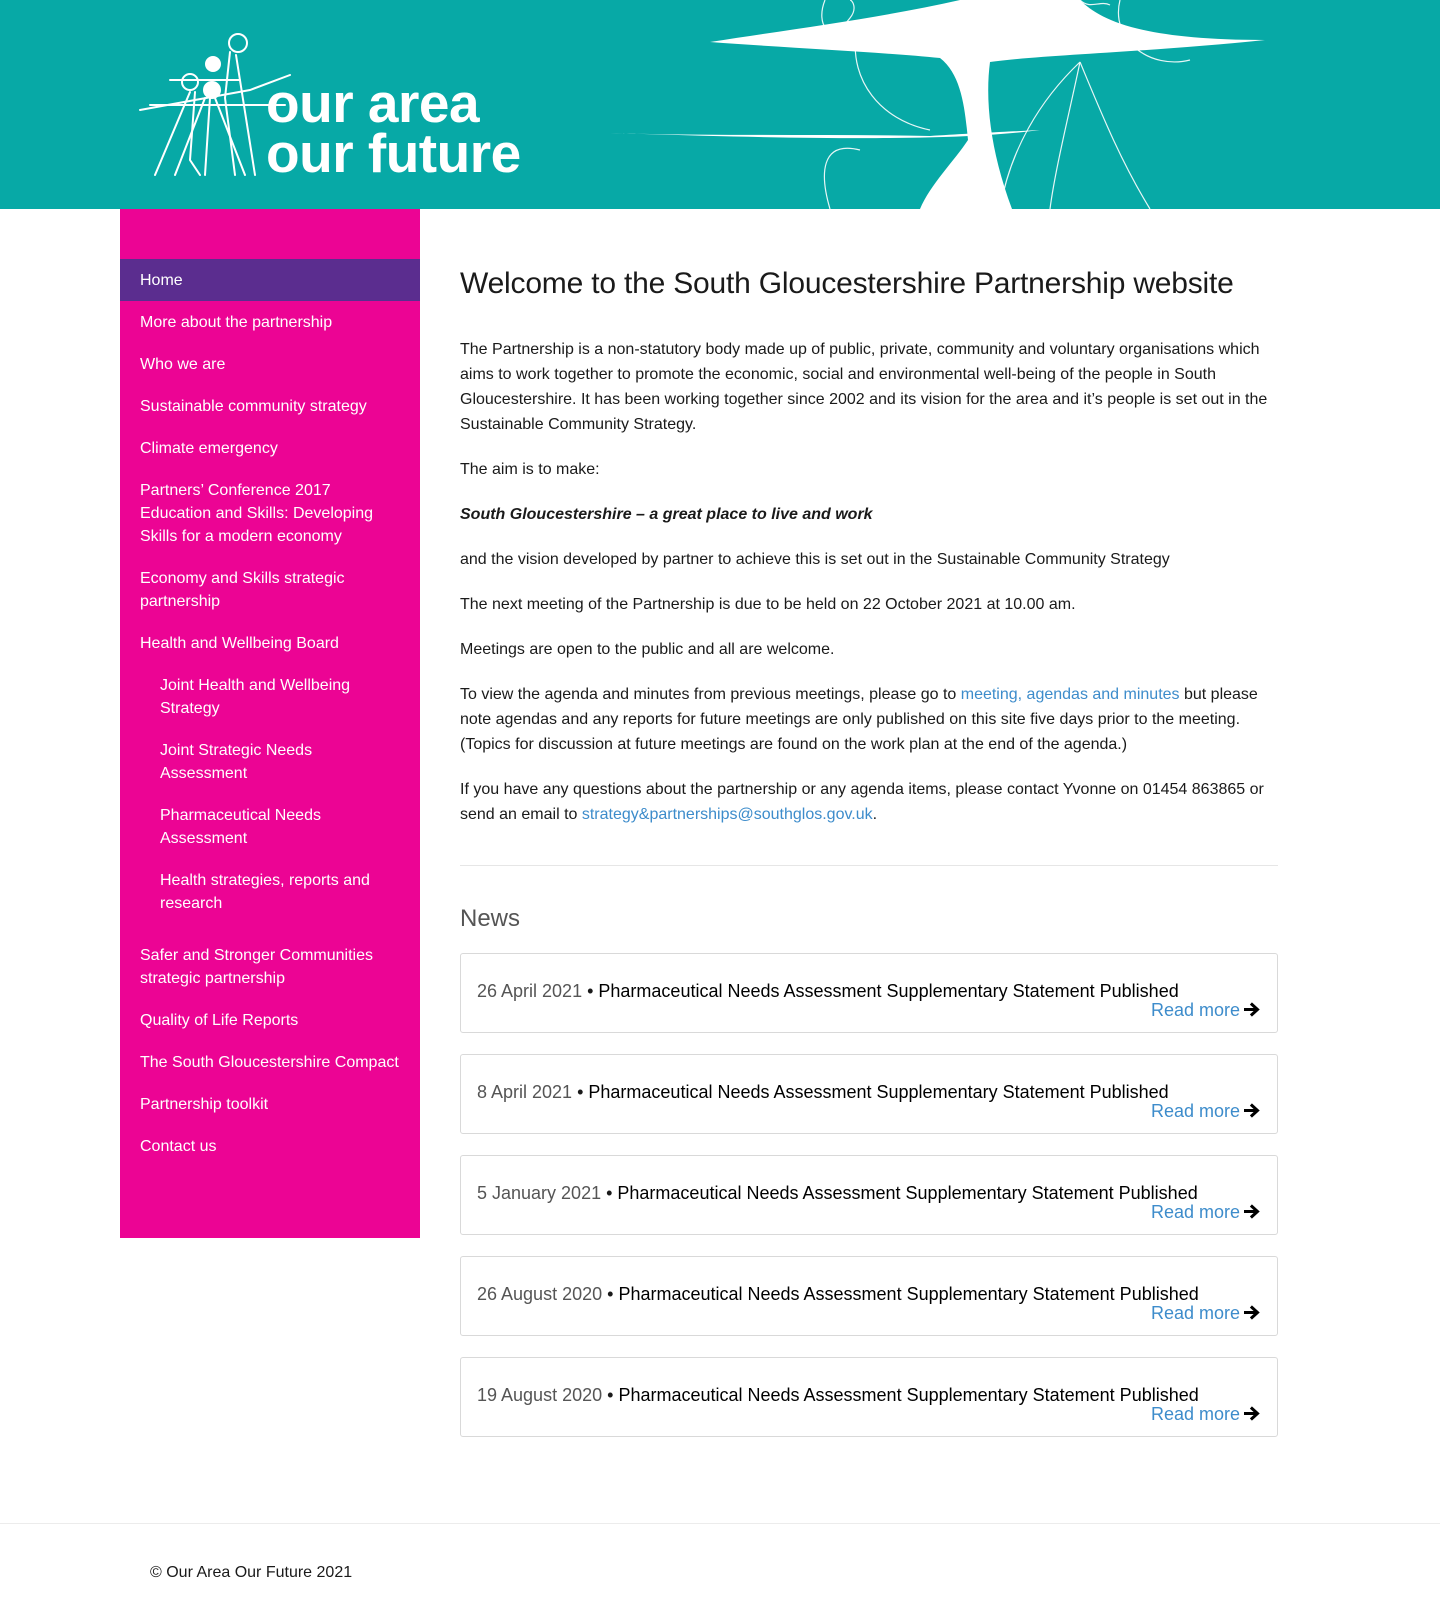  Describe the element at coordinates (270, 364) in the screenshot. I see `sidebar-item-who-we-are: Who we are` at that location.